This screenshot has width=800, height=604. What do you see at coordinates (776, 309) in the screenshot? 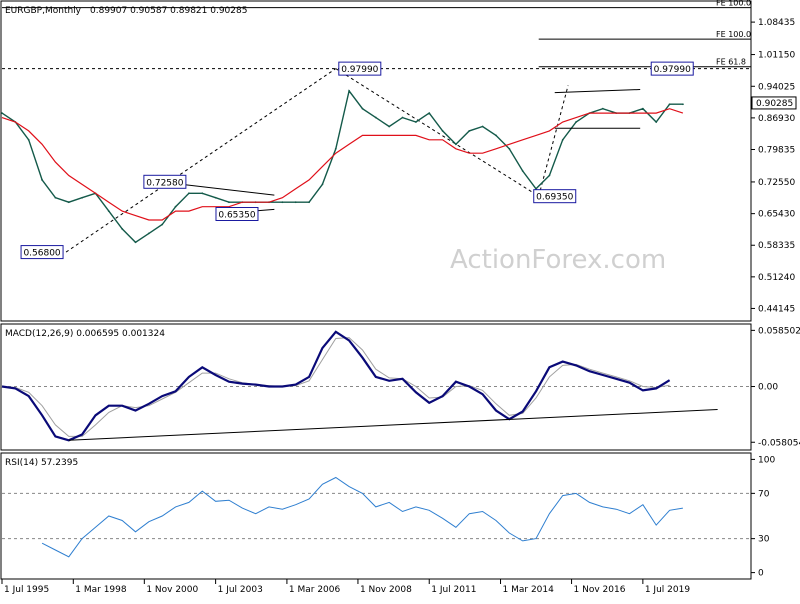
I see `price-y-tick-label: 0.44145` at bounding box center [776, 309].